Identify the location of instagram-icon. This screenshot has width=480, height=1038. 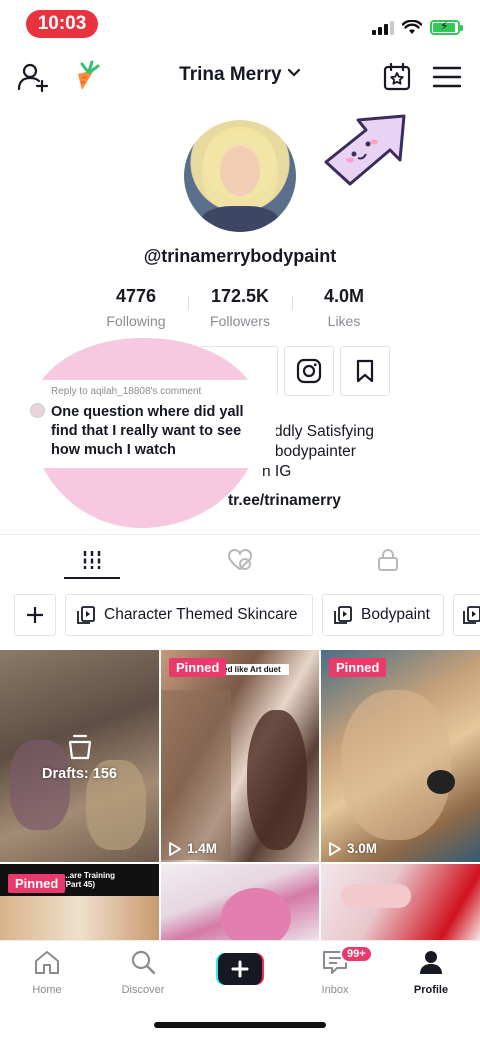
(309, 371).